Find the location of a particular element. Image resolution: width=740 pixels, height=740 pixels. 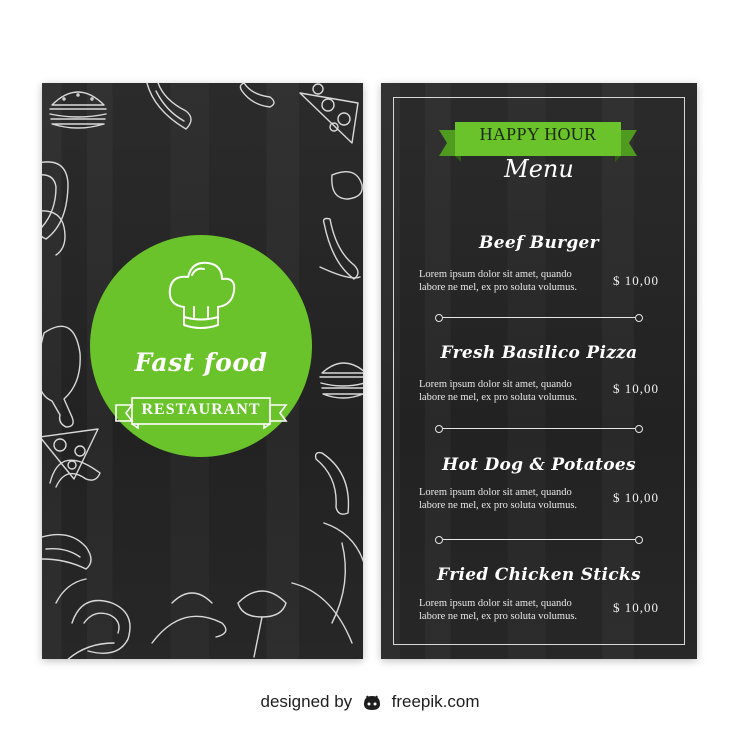

freepik-logo-icon is located at coordinates (371, 702).